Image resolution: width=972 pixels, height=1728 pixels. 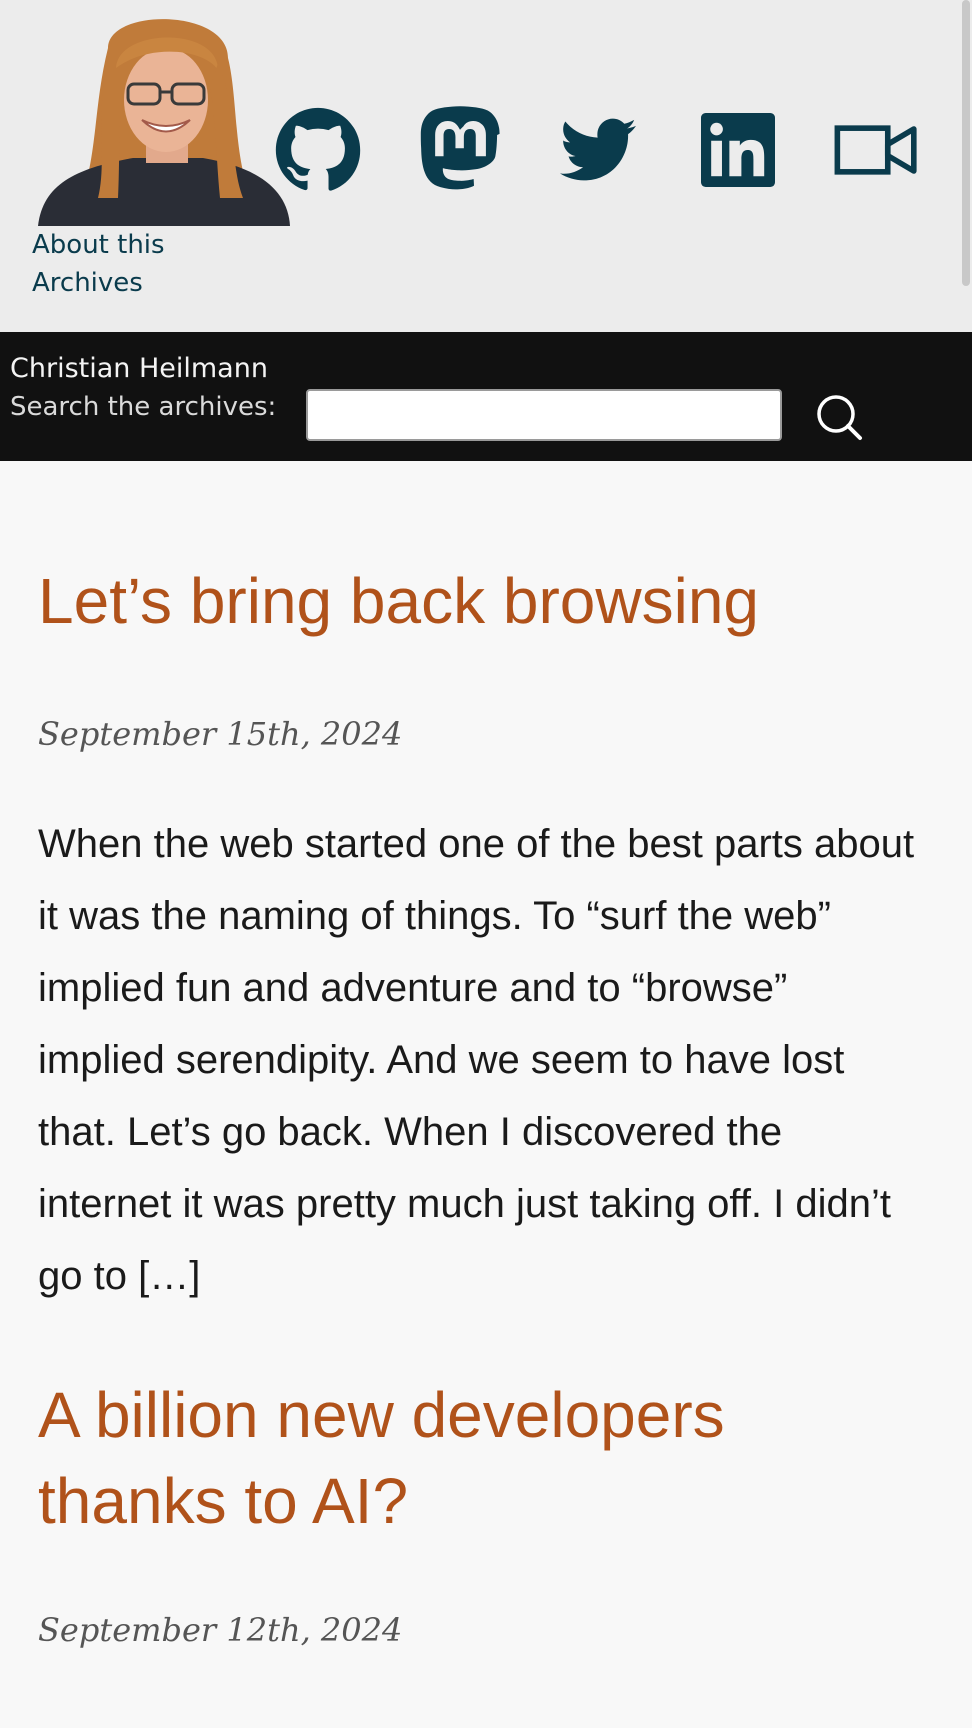 What do you see at coordinates (966, 143) in the screenshot?
I see `scrollbar` at bounding box center [966, 143].